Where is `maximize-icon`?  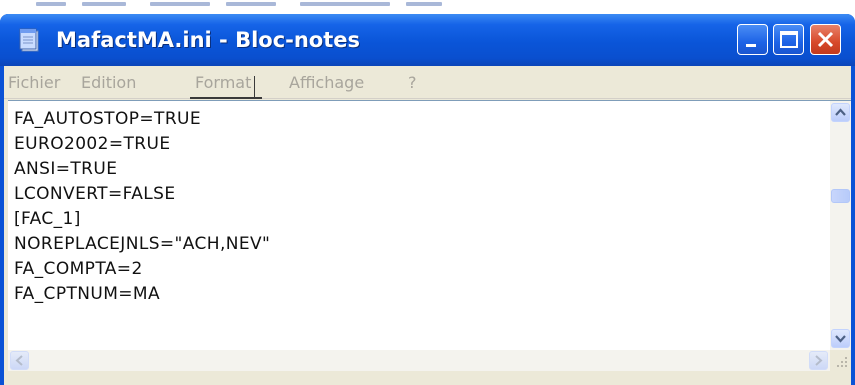
maximize-icon is located at coordinates (789, 39).